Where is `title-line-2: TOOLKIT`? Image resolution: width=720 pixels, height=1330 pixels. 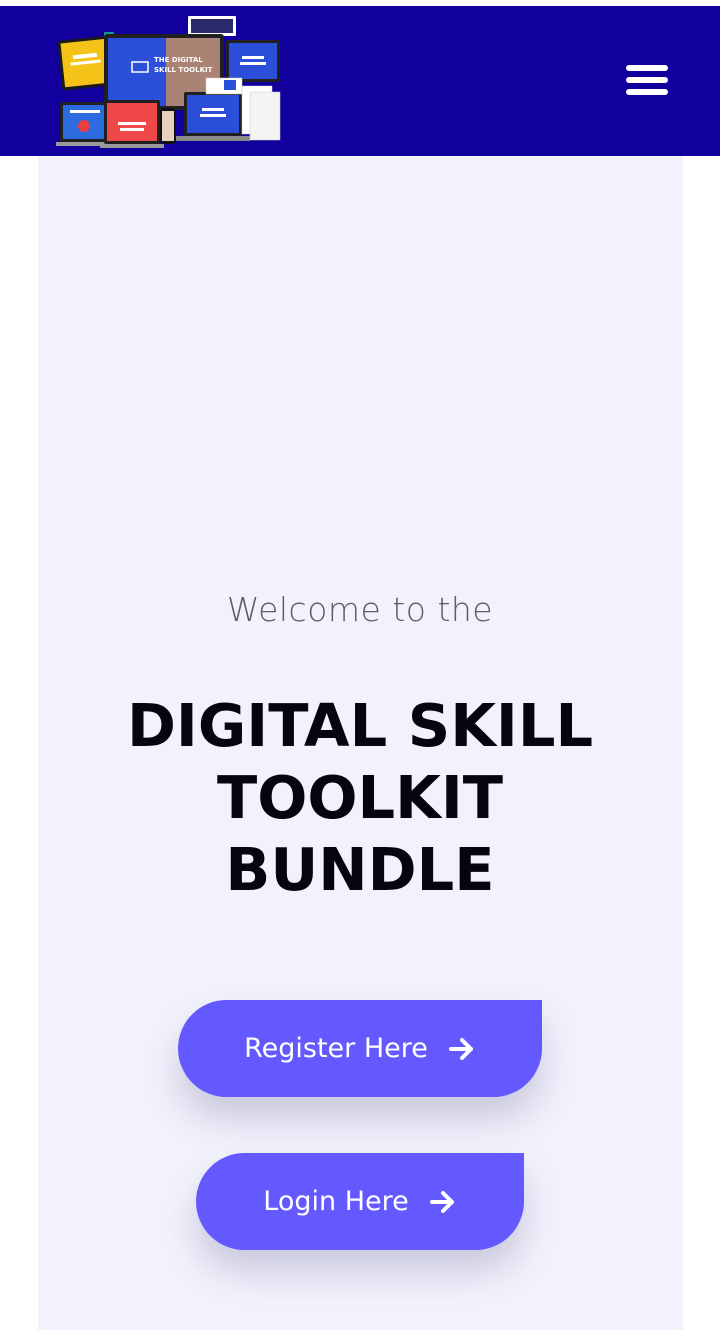 title-line-2: TOOLKIT is located at coordinates (360, 797).